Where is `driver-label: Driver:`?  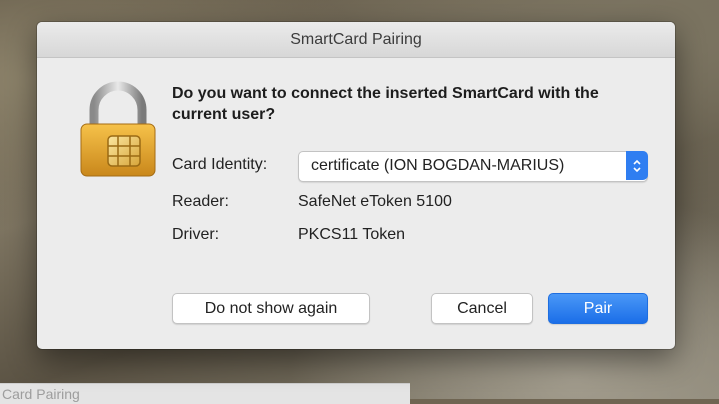
driver-label: Driver: is located at coordinates (196, 234).